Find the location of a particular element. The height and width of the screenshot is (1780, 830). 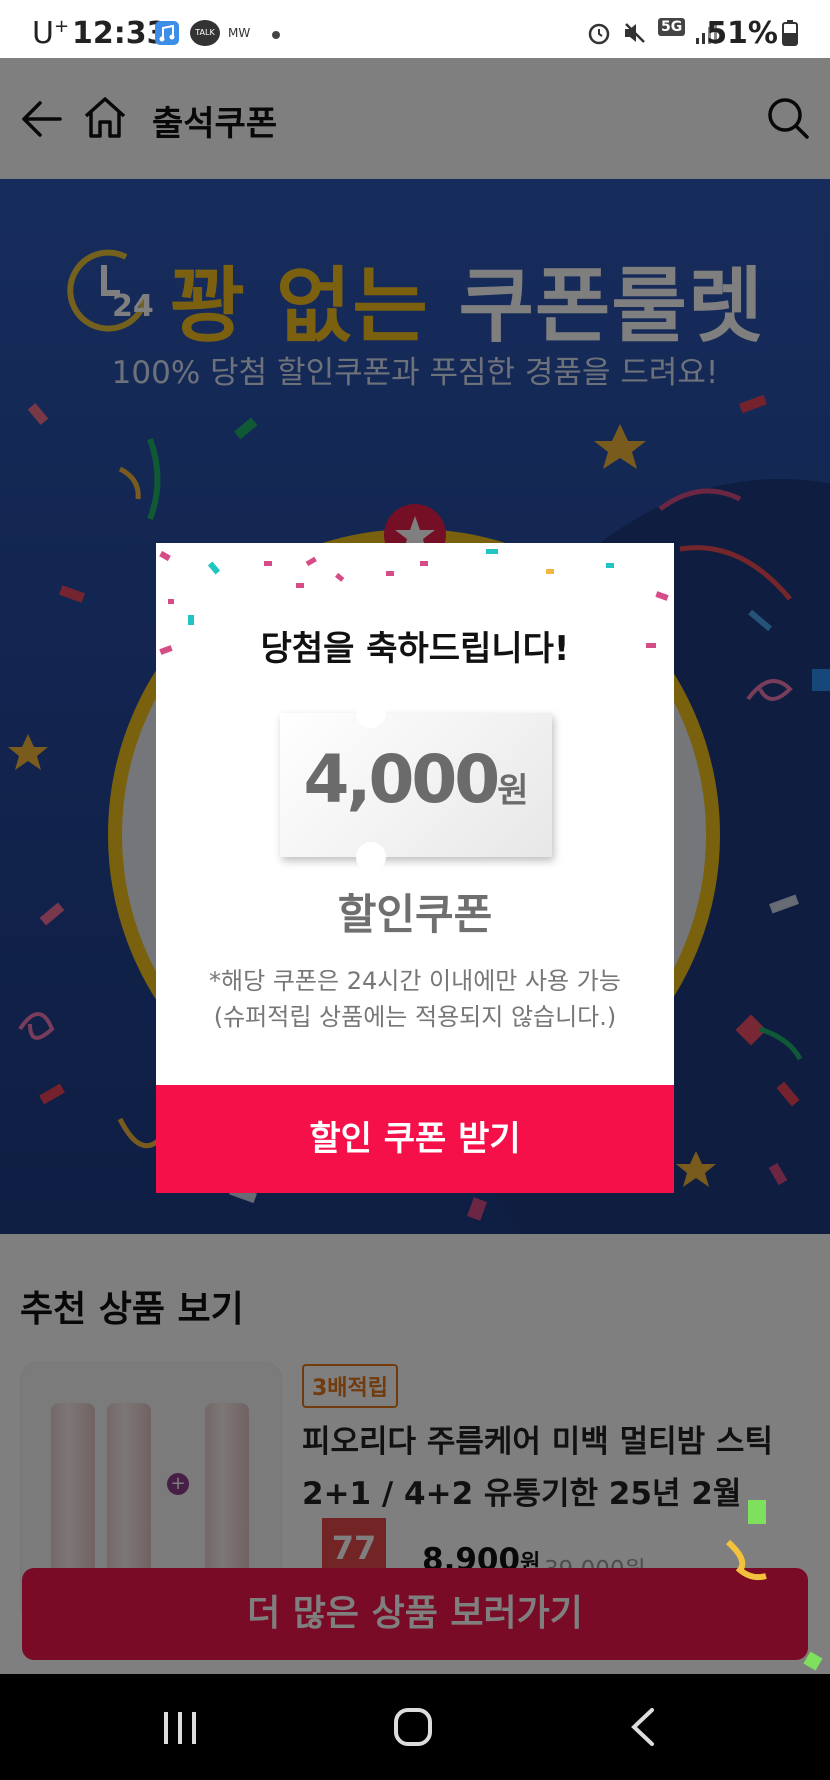

system-nav-bar is located at coordinates (415, 1727).